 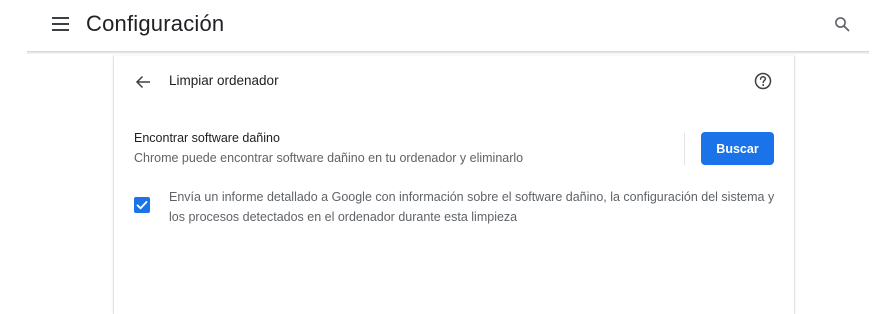 I want to click on help-circle-icon, so click(x=763, y=81).